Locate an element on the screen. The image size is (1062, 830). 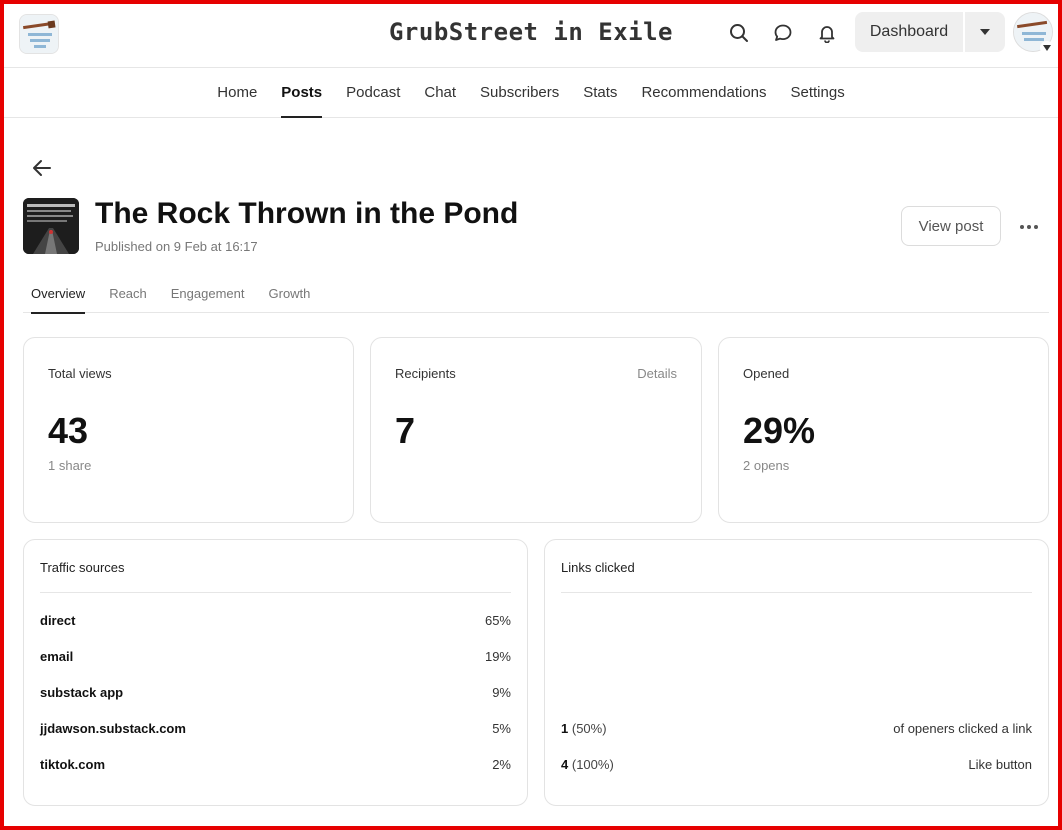
stat-label: Recipients is located at coordinates (425, 373).